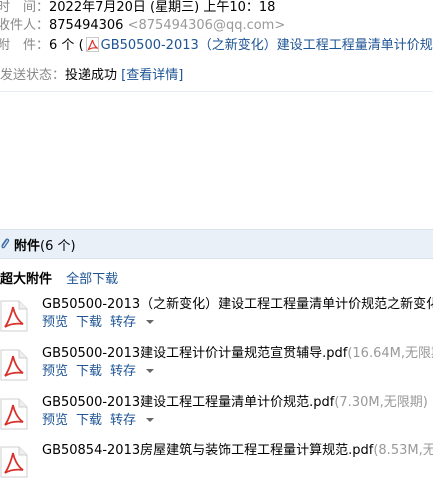 Image resolution: width=433 pixels, height=484 pixels. Describe the element at coordinates (237, 305) in the screenshot. I see `file-name-link: GB50500-2013（之新变化）建设工程工程量清单计价规范之新变化.` at that location.